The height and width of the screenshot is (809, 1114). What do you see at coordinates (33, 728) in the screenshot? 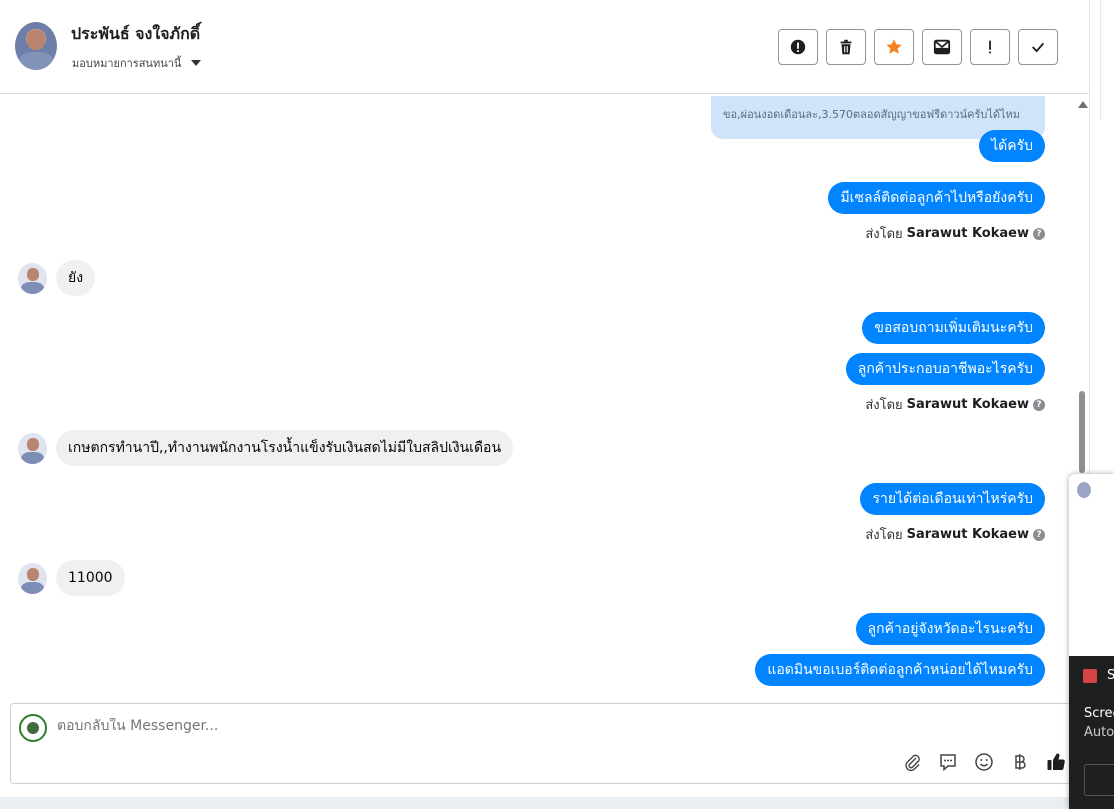
I see `page-avatar` at bounding box center [33, 728].